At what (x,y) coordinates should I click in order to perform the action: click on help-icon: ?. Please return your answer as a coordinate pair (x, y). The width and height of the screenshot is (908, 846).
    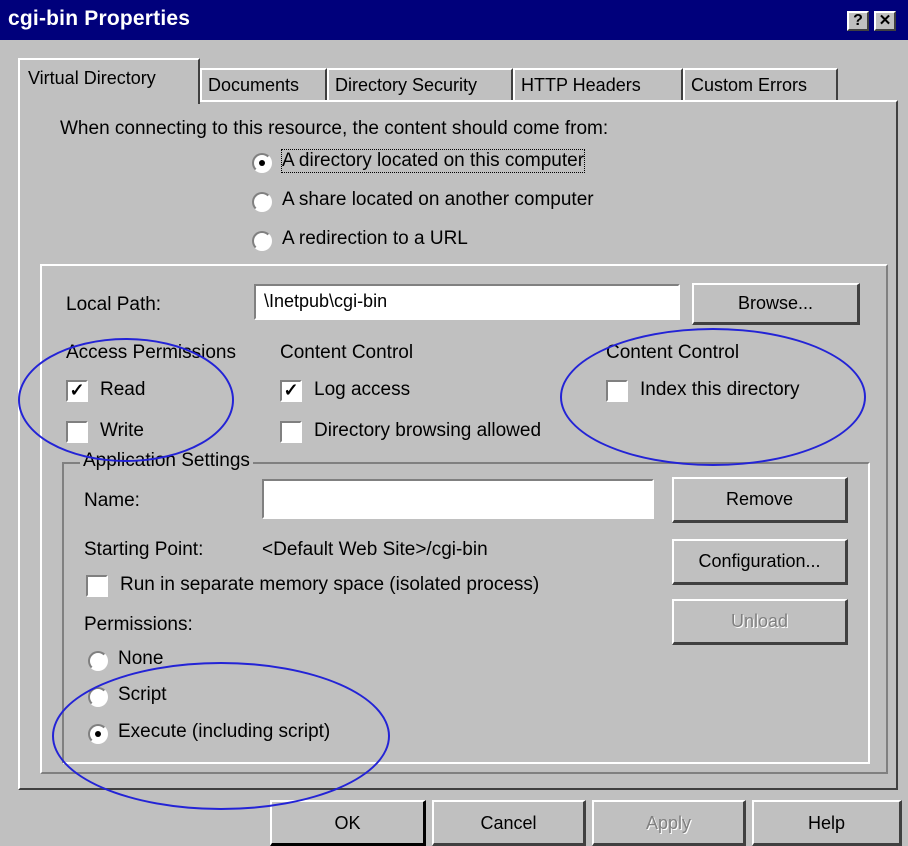
    Looking at the image, I should click on (858, 21).